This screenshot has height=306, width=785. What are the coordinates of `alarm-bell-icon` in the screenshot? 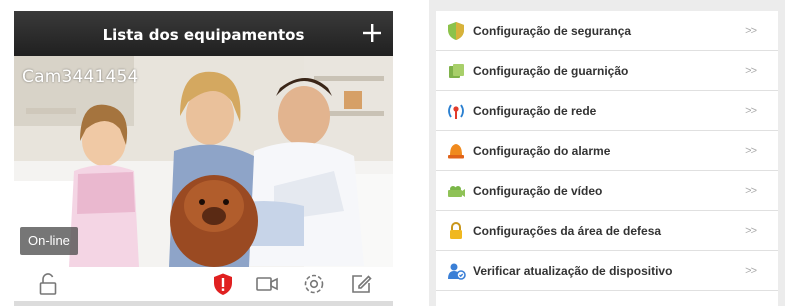 It's located at (456, 151).